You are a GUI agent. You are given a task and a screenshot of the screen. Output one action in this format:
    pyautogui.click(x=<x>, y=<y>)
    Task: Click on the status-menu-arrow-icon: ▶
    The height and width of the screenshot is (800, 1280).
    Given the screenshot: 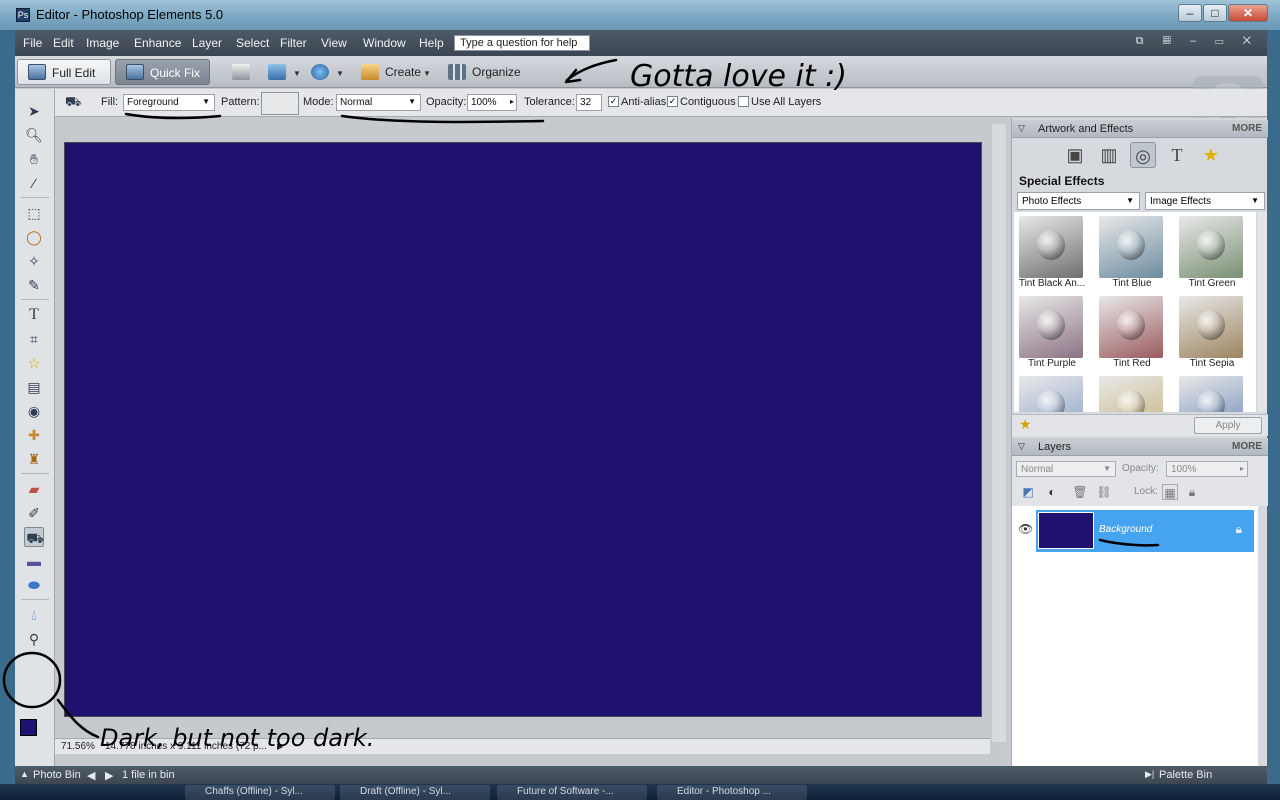 What is the action you would take?
    pyautogui.click(x=280, y=746)
    